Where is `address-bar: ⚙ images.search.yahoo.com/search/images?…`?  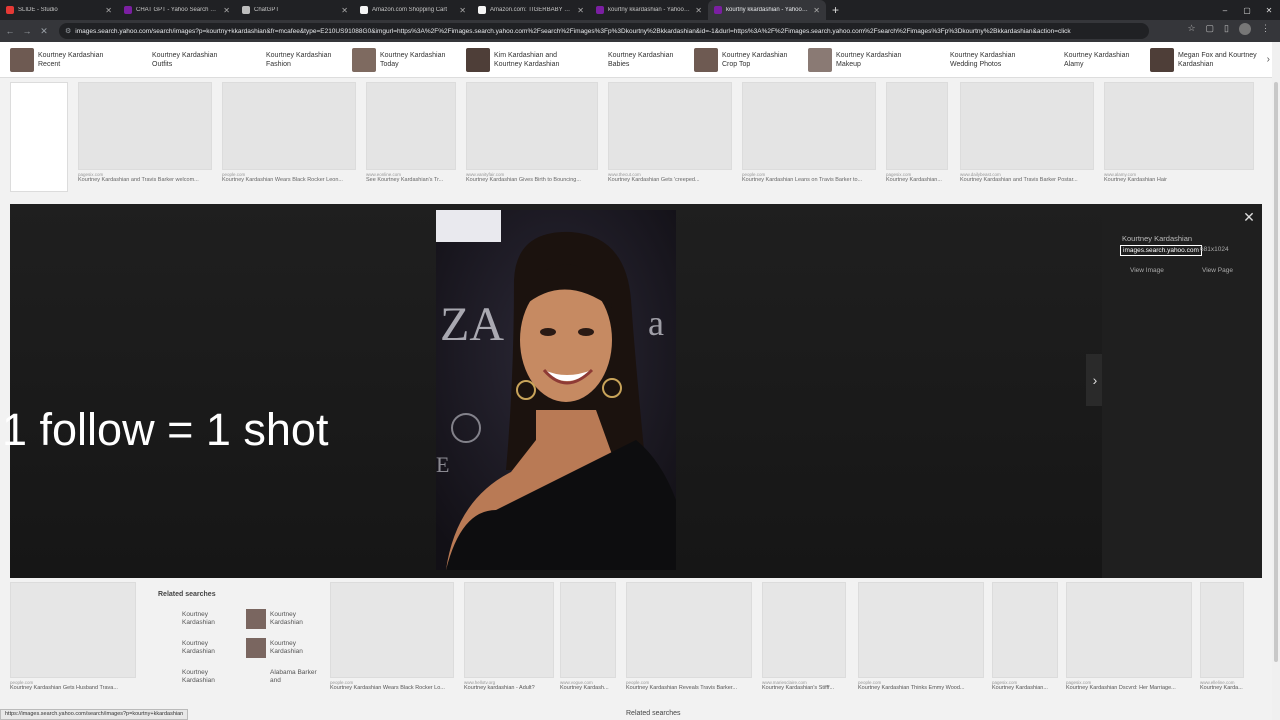 address-bar: ⚙ images.search.yahoo.com/search/images?… is located at coordinates (604, 31).